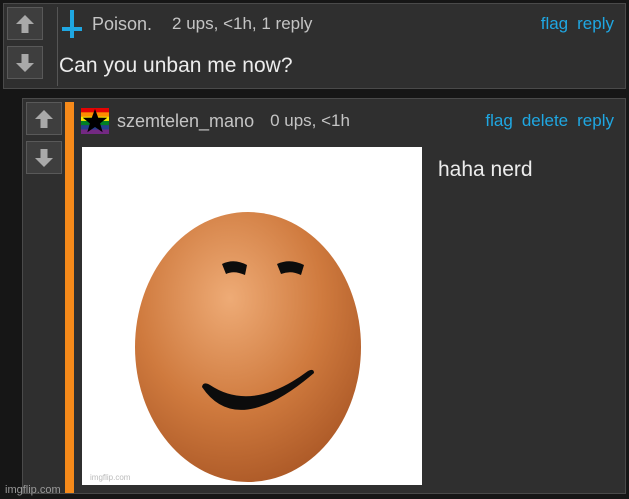  Describe the element at coordinates (95, 121) in the screenshot. I see `rainbow-star-flag-icon` at that location.